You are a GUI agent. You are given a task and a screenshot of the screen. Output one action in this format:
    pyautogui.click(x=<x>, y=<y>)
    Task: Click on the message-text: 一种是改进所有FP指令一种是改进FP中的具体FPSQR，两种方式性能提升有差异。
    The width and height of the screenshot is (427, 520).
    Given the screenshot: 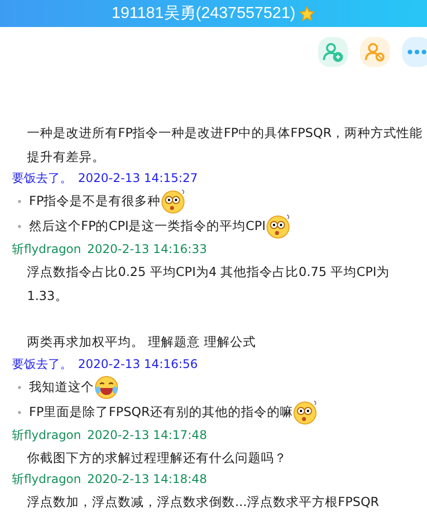 What is the action you would take?
    pyautogui.click(x=224, y=145)
    